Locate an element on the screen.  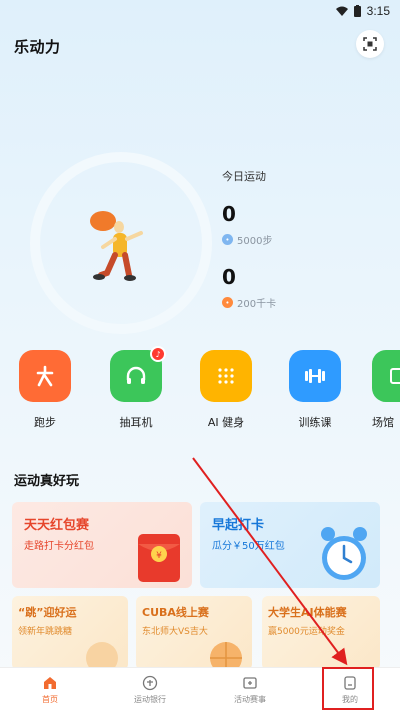
cuba-card: CUBA线上赛 东北师大VS吉大 is located at coordinates (194, 633).